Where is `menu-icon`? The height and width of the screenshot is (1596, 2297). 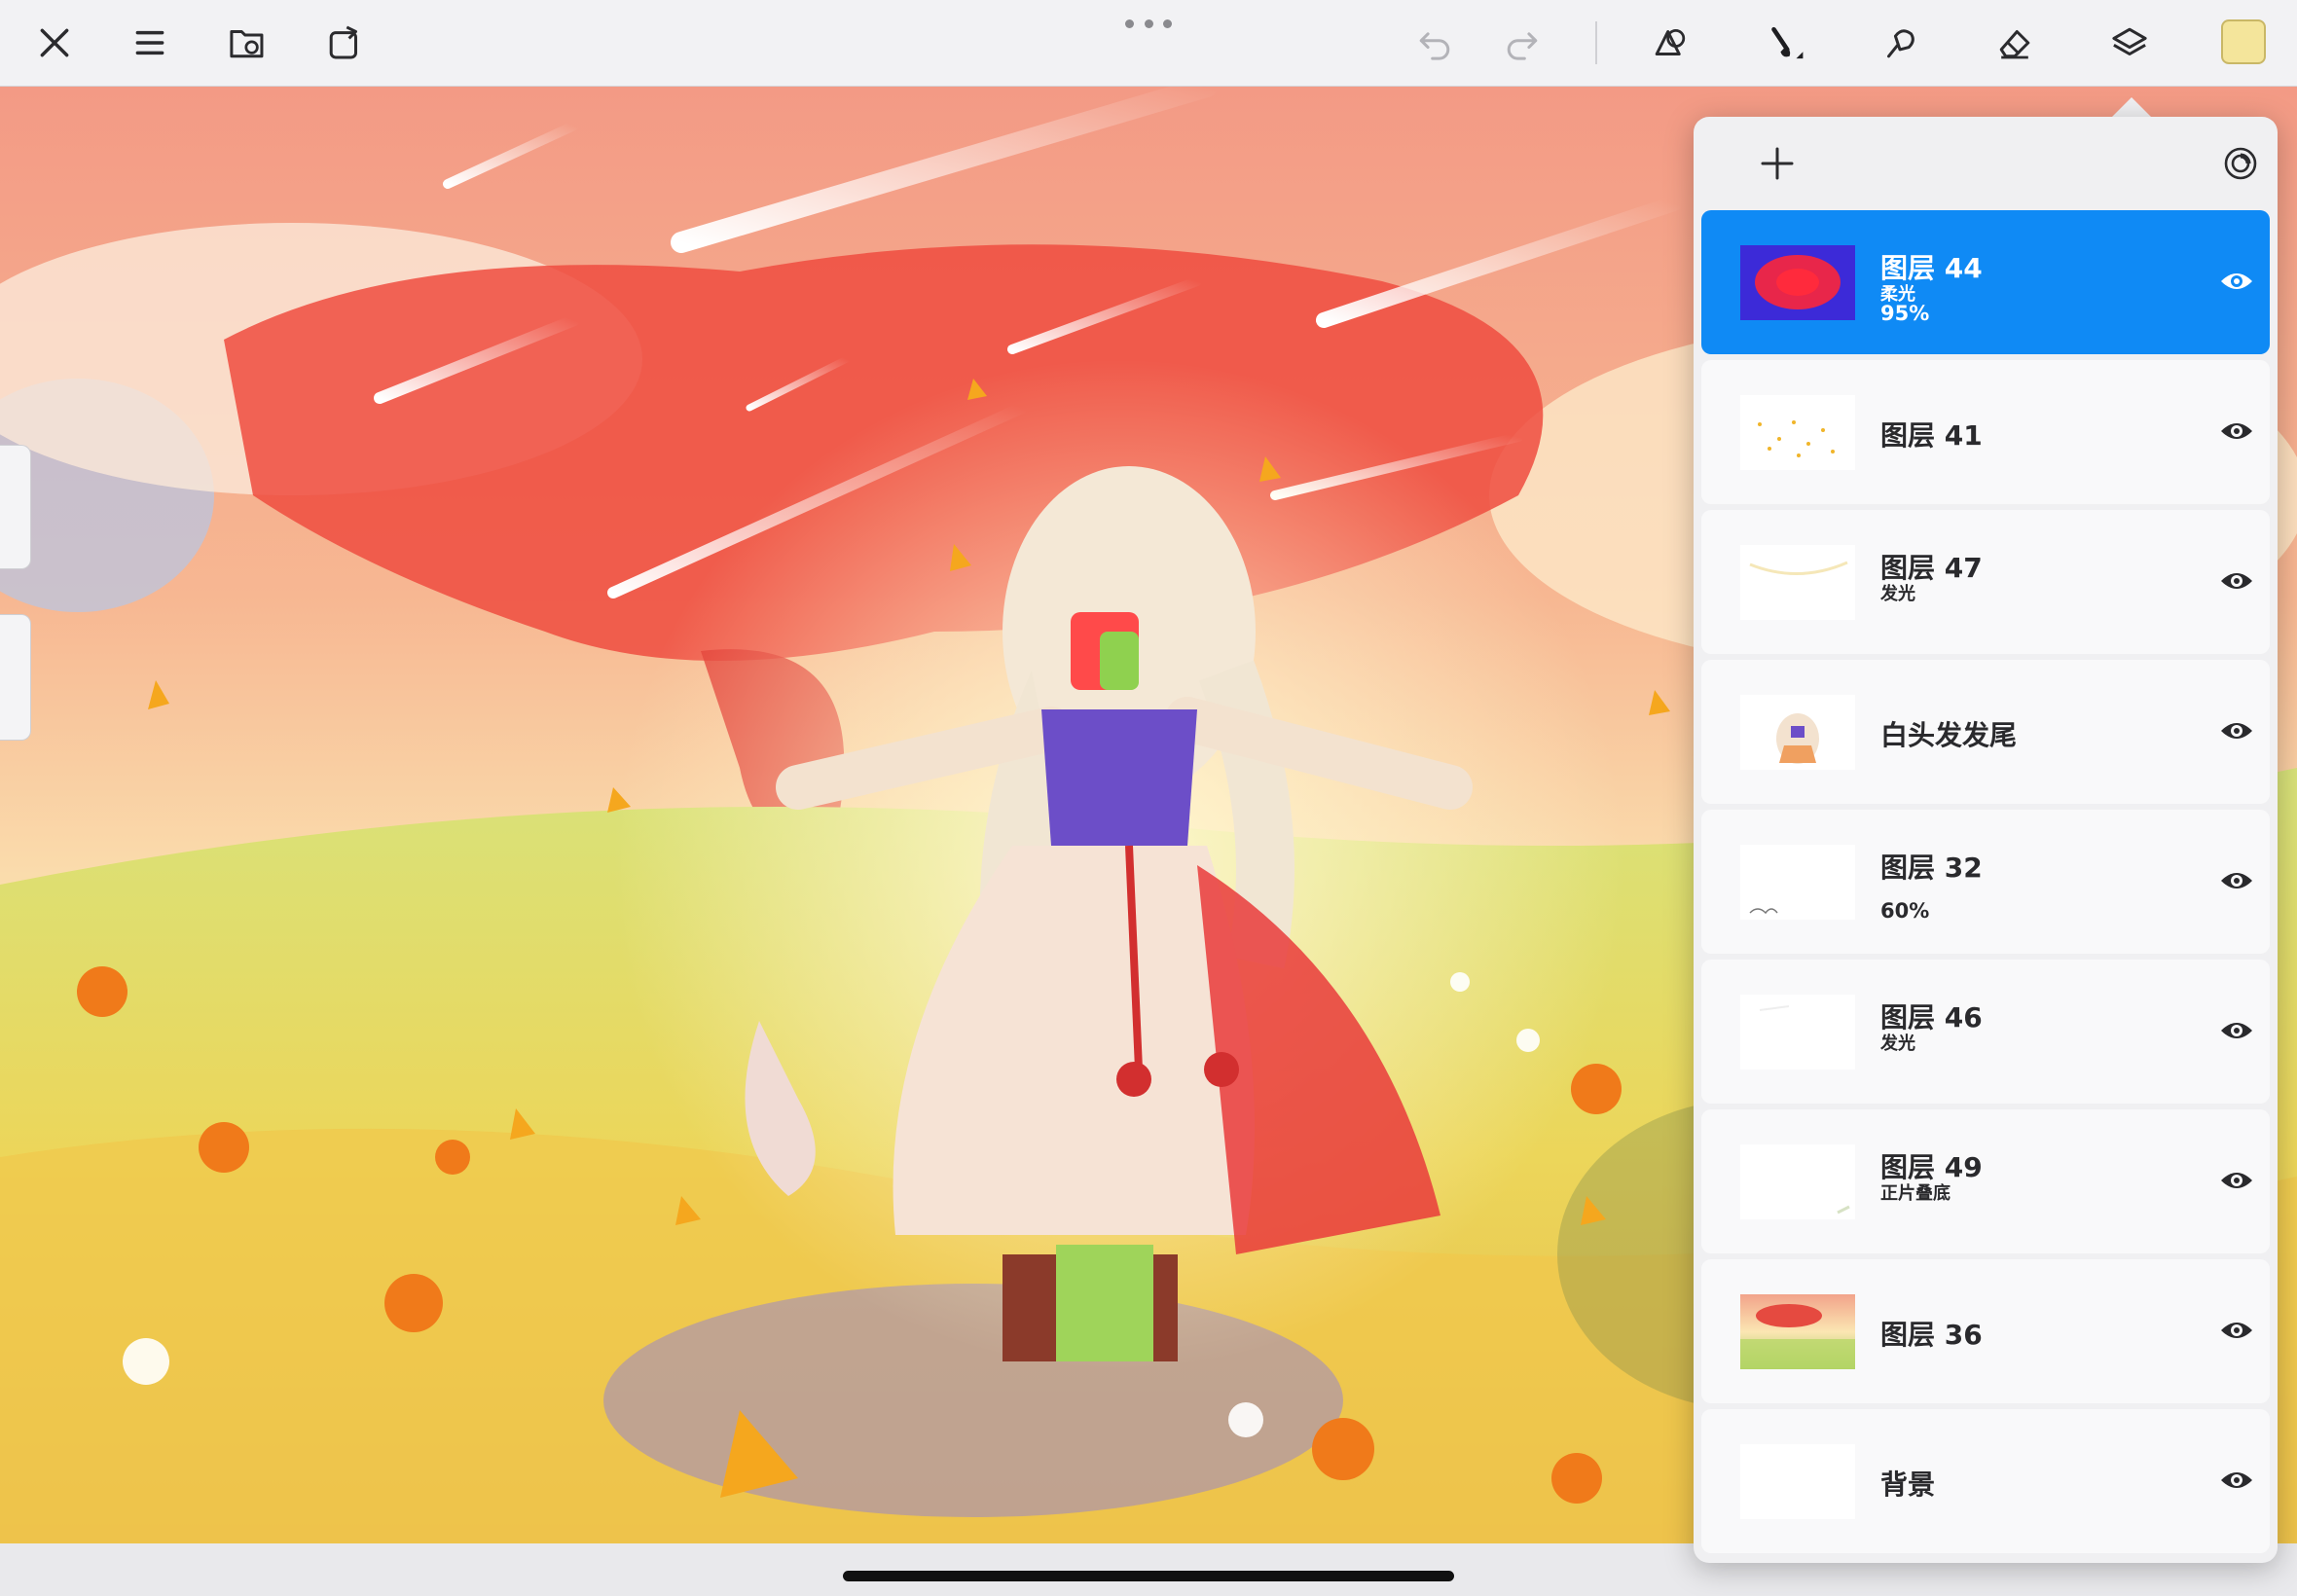
menu-icon is located at coordinates (150, 43).